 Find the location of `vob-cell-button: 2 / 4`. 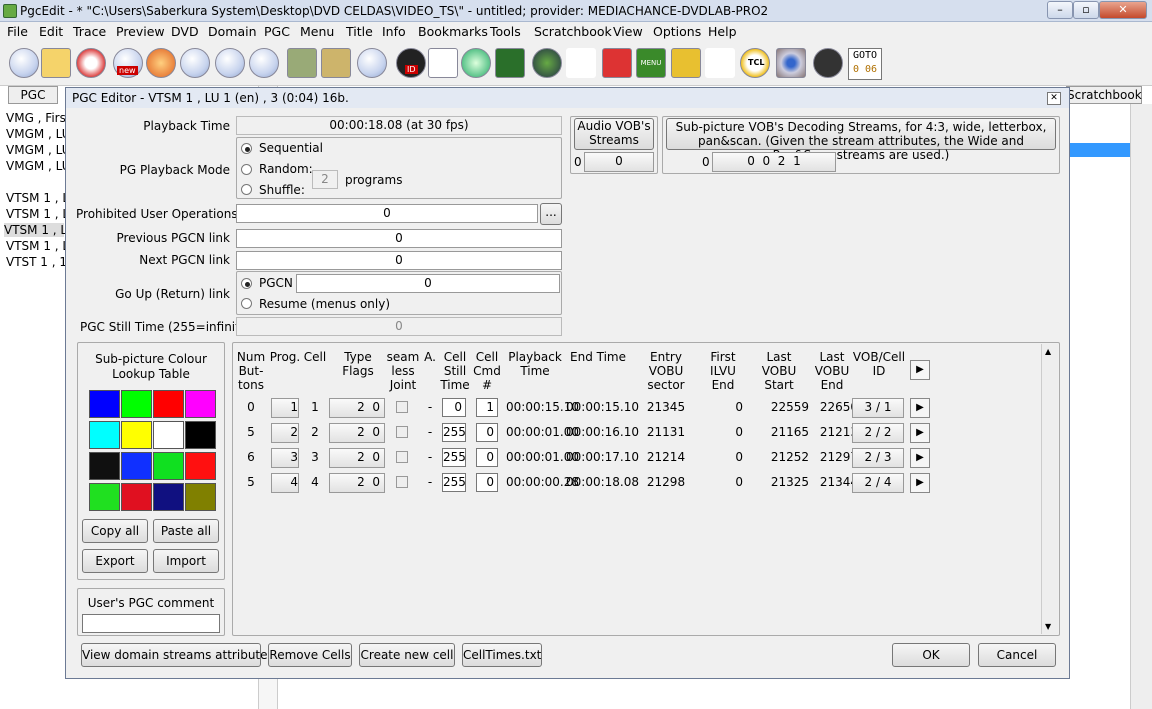

vob-cell-button: 2 / 4 is located at coordinates (878, 483).